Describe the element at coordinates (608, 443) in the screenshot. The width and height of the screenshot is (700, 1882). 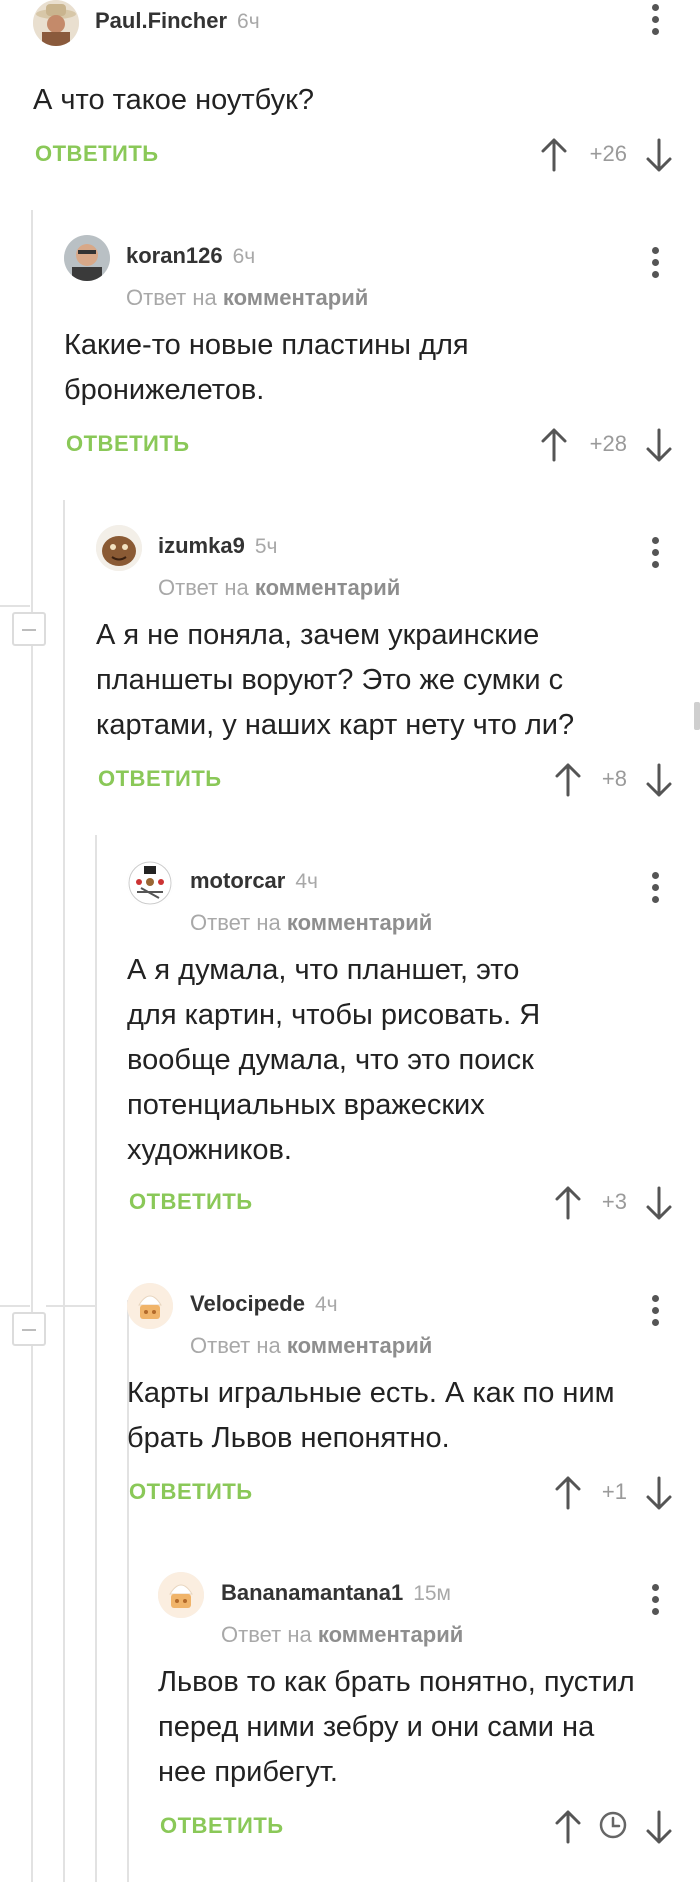
I see `comment-rating: +28` at that location.